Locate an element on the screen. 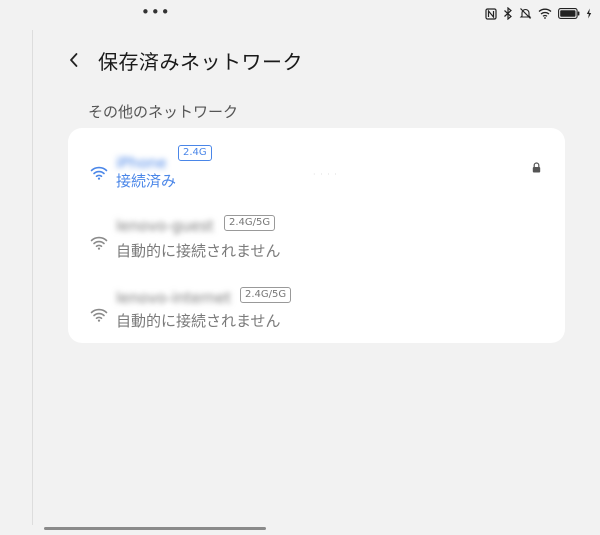  split-divider is located at coordinates (32, 277).